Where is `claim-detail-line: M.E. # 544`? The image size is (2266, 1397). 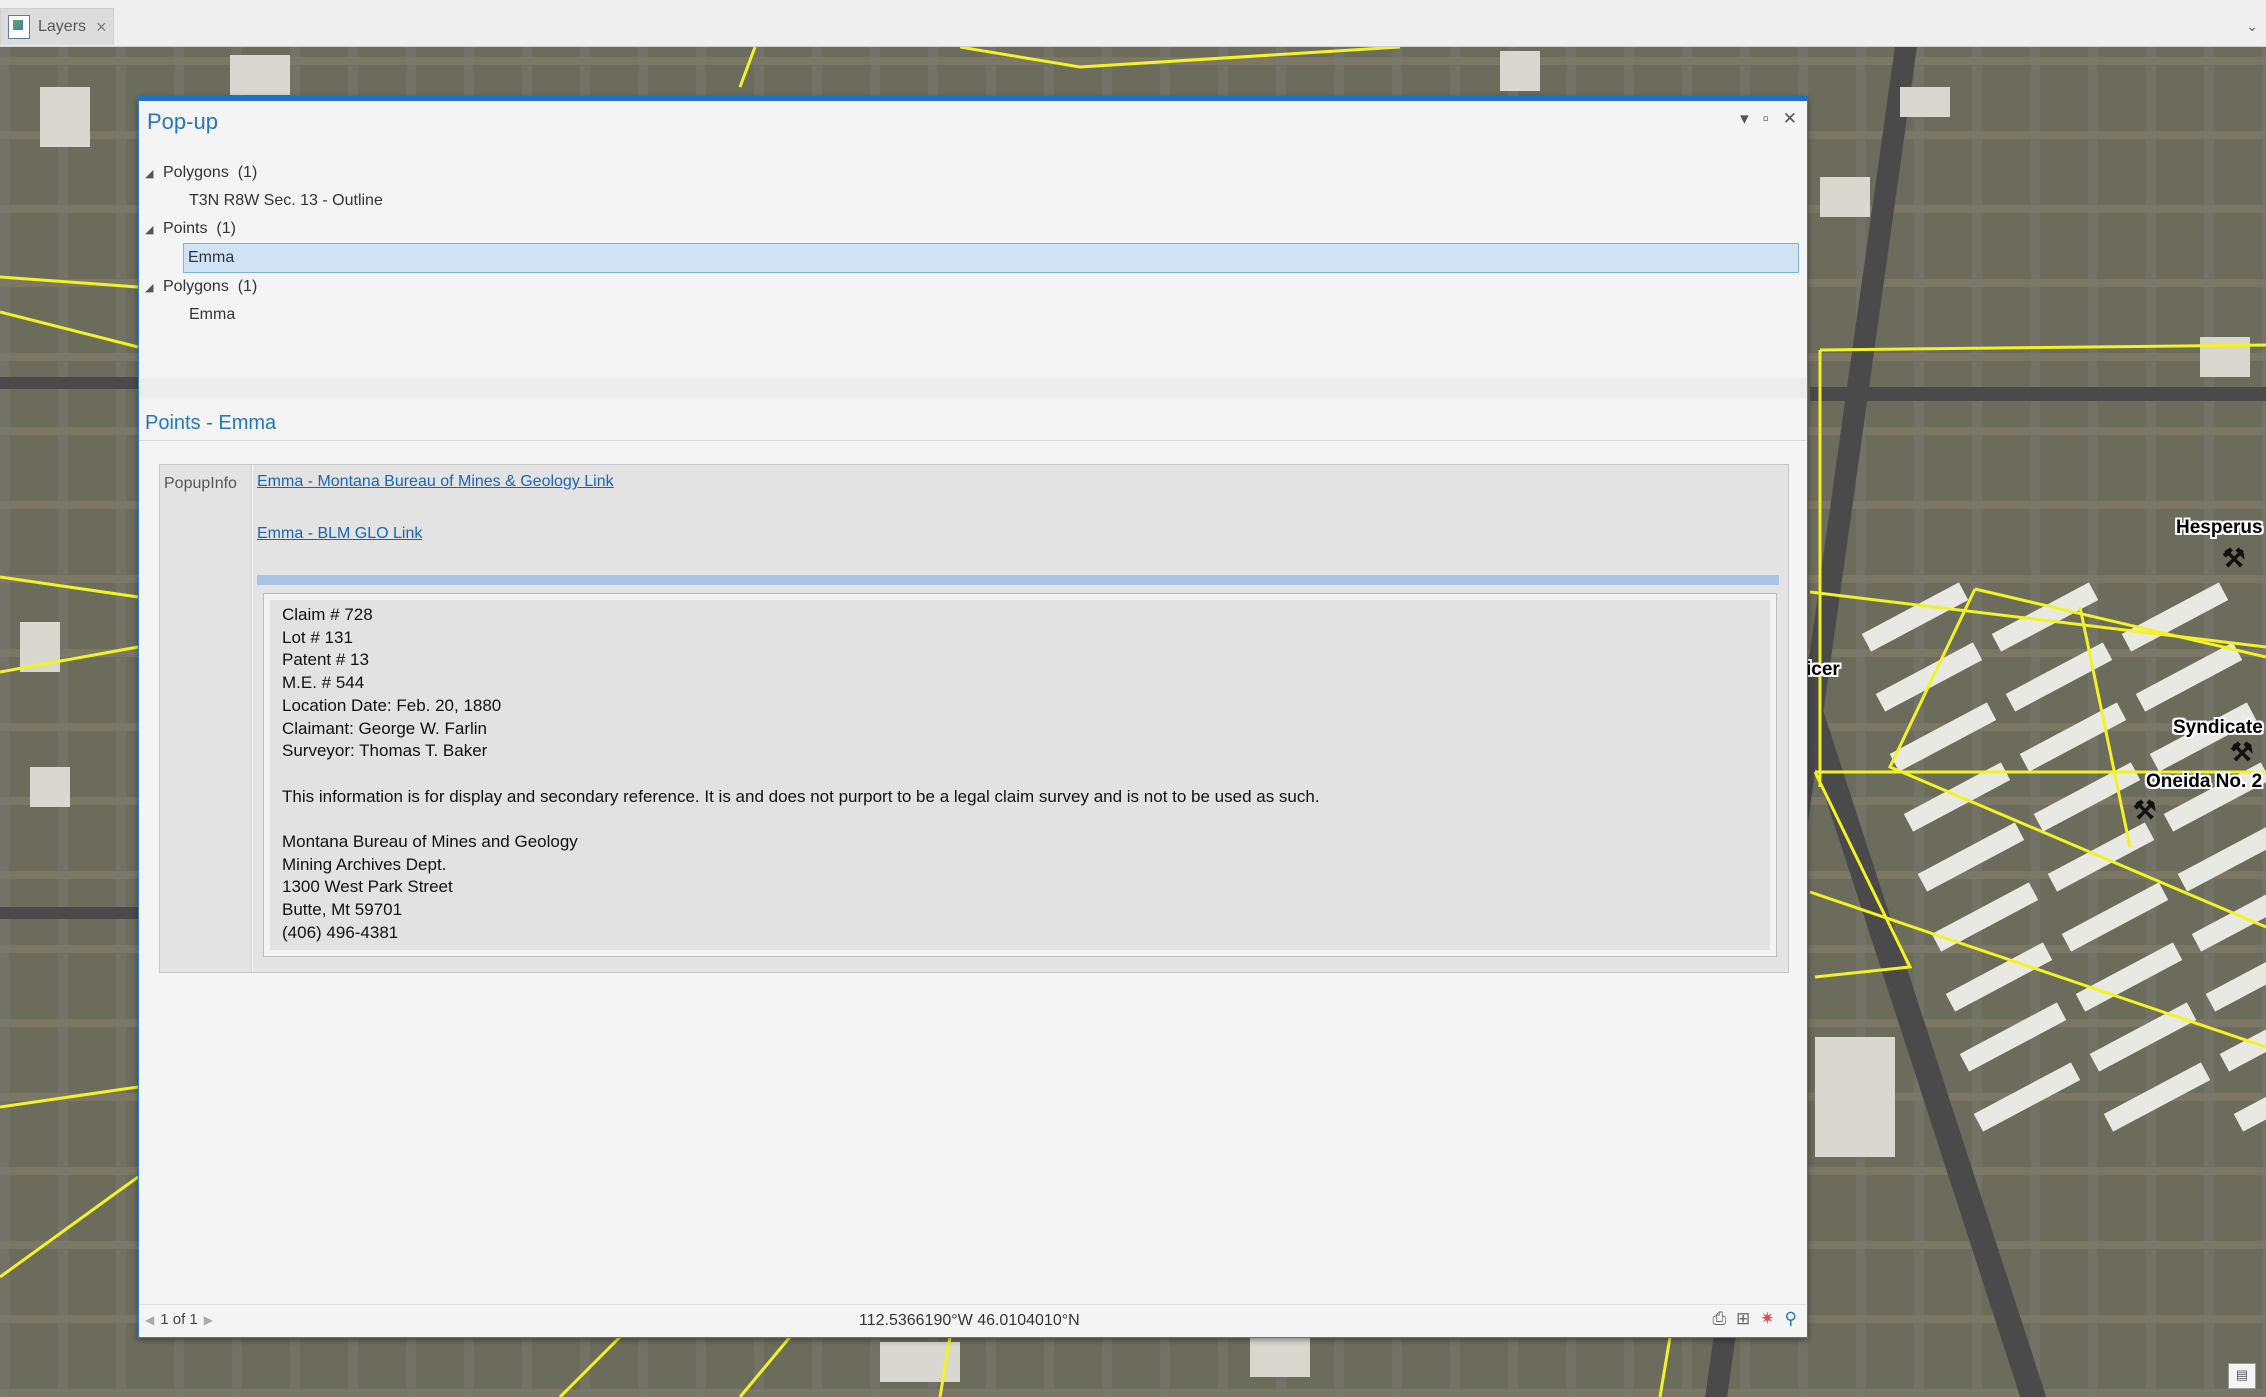 claim-detail-line: M.E. # 544 is located at coordinates (323, 683).